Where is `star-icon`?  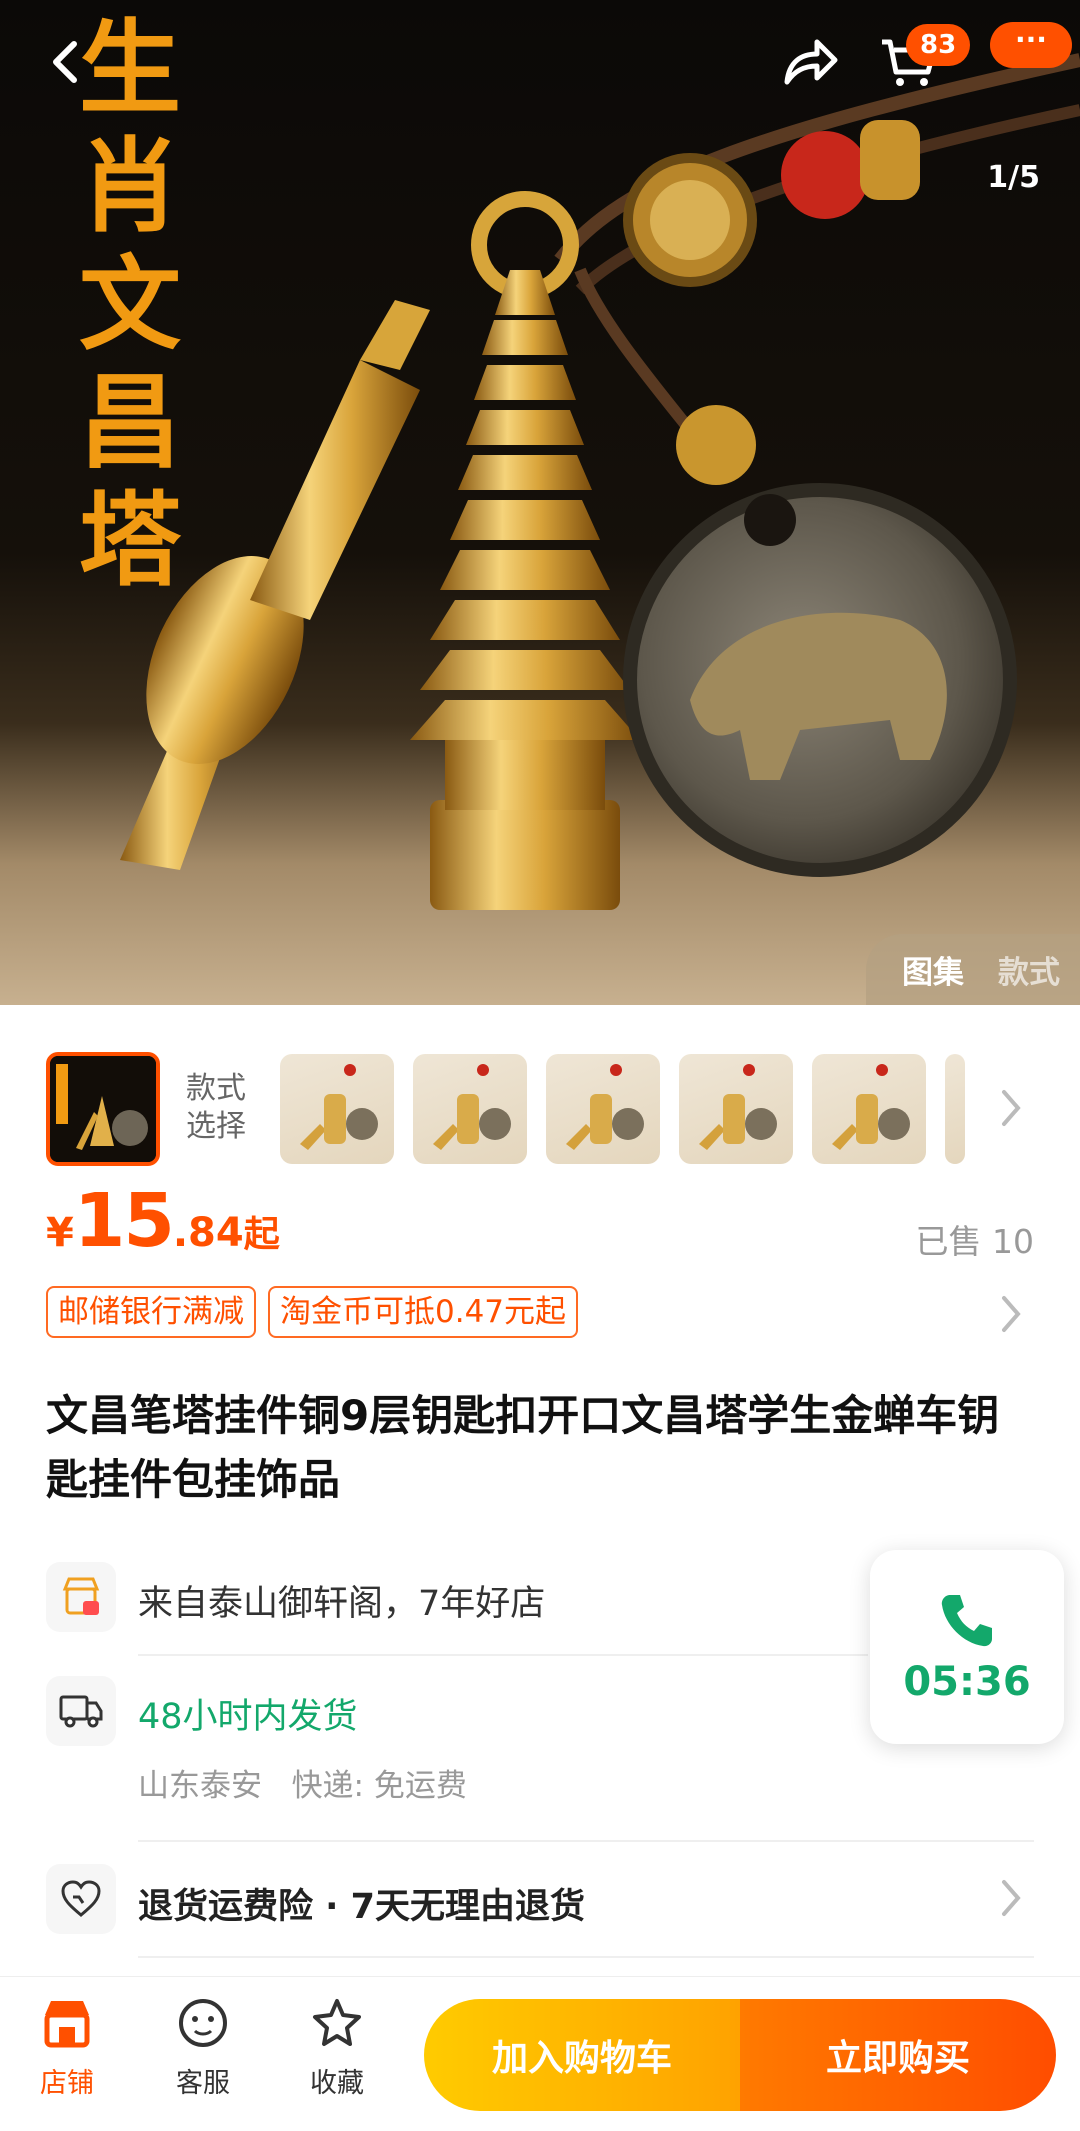
star-icon is located at coordinates (337, 2022).